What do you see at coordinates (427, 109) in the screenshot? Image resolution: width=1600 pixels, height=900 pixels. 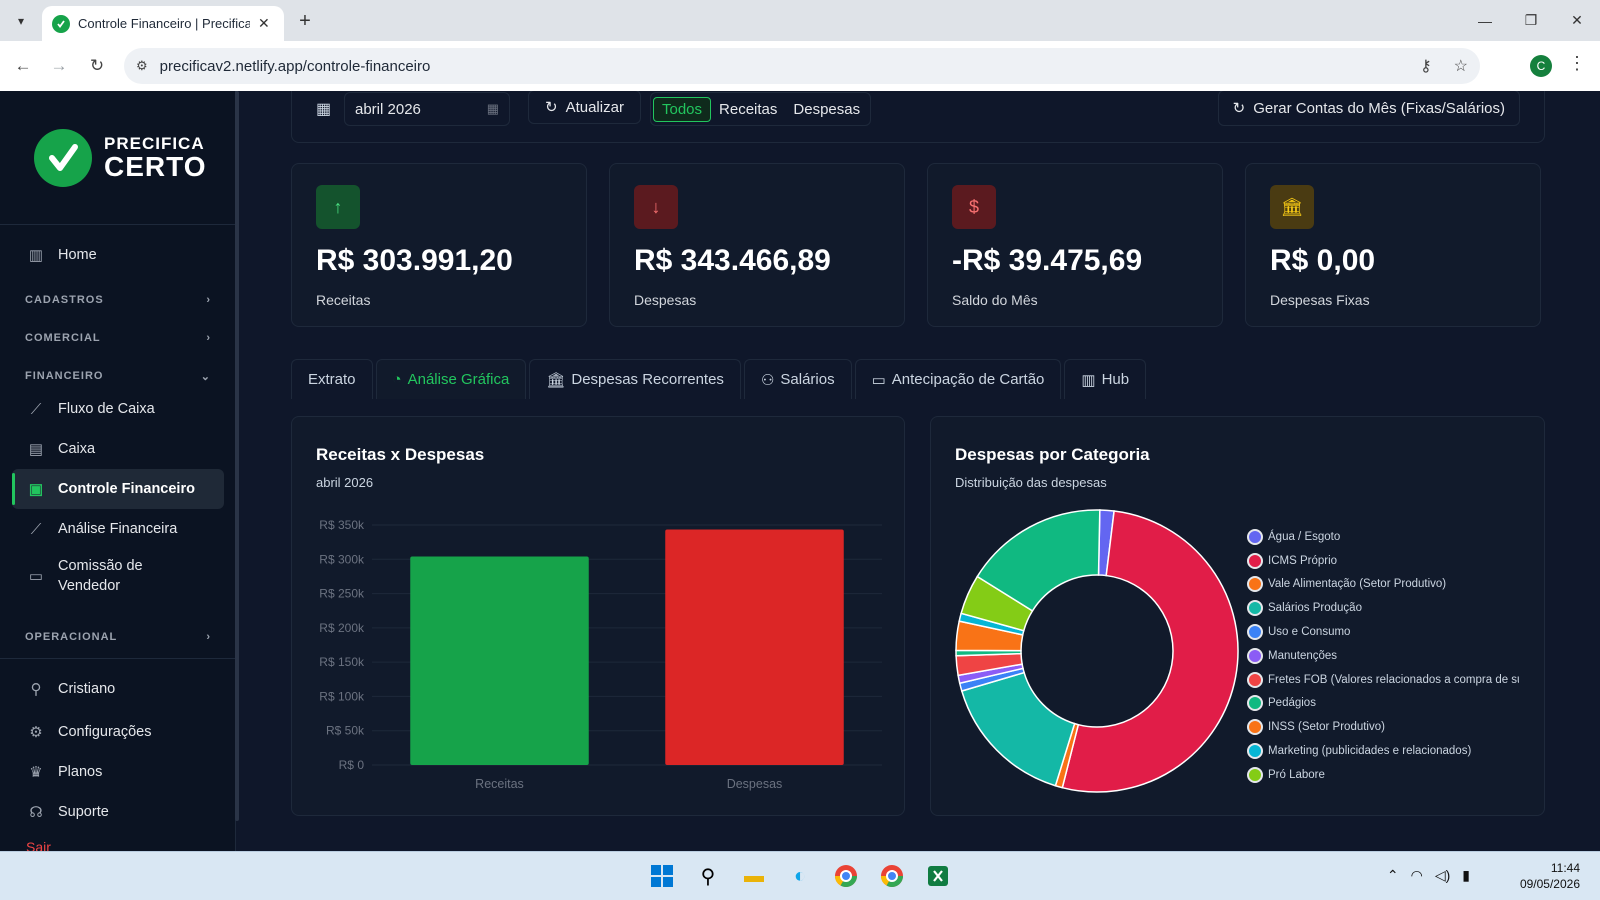 I see `period-picker: abril 2026 ▦` at bounding box center [427, 109].